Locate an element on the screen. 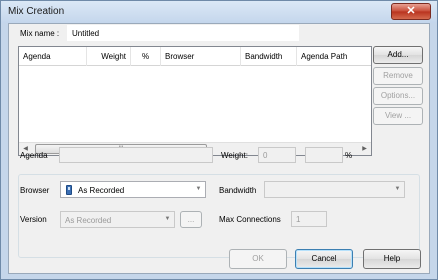  version-value: As Recorded is located at coordinates (88, 220).